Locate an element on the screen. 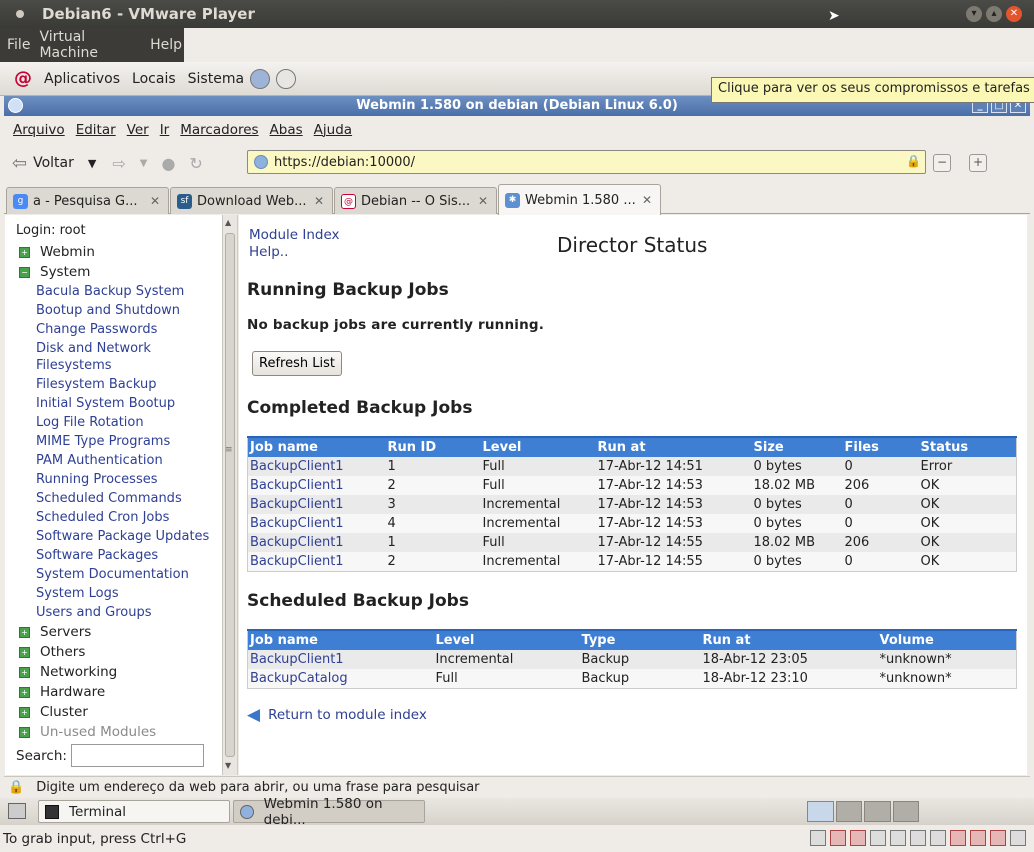 This screenshot has height=852, width=1034. left-frame-scrollbar: ▲ ≡ ▼ is located at coordinates (229, 495).